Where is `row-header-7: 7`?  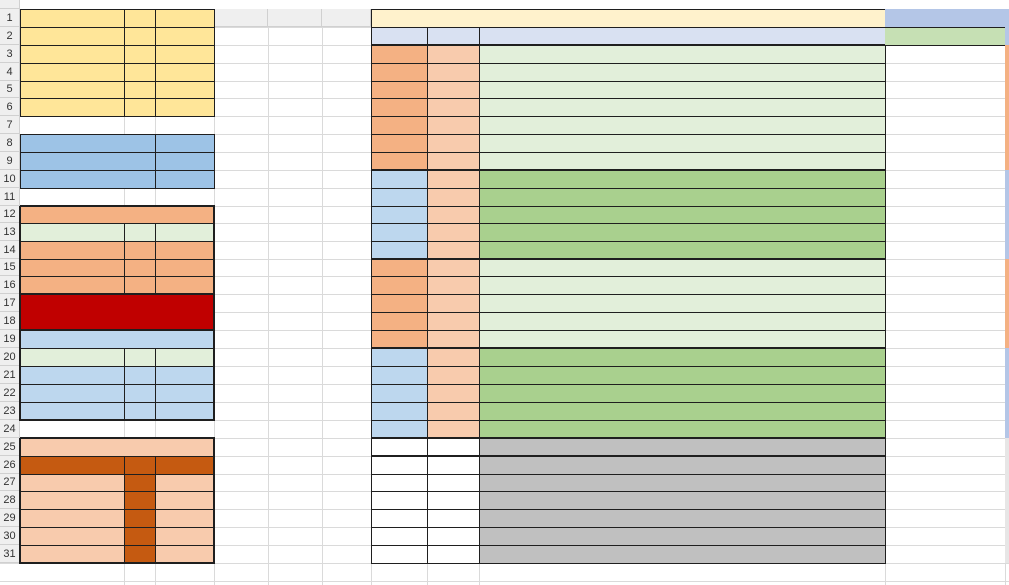
row-header-7: 7 is located at coordinates (10, 125).